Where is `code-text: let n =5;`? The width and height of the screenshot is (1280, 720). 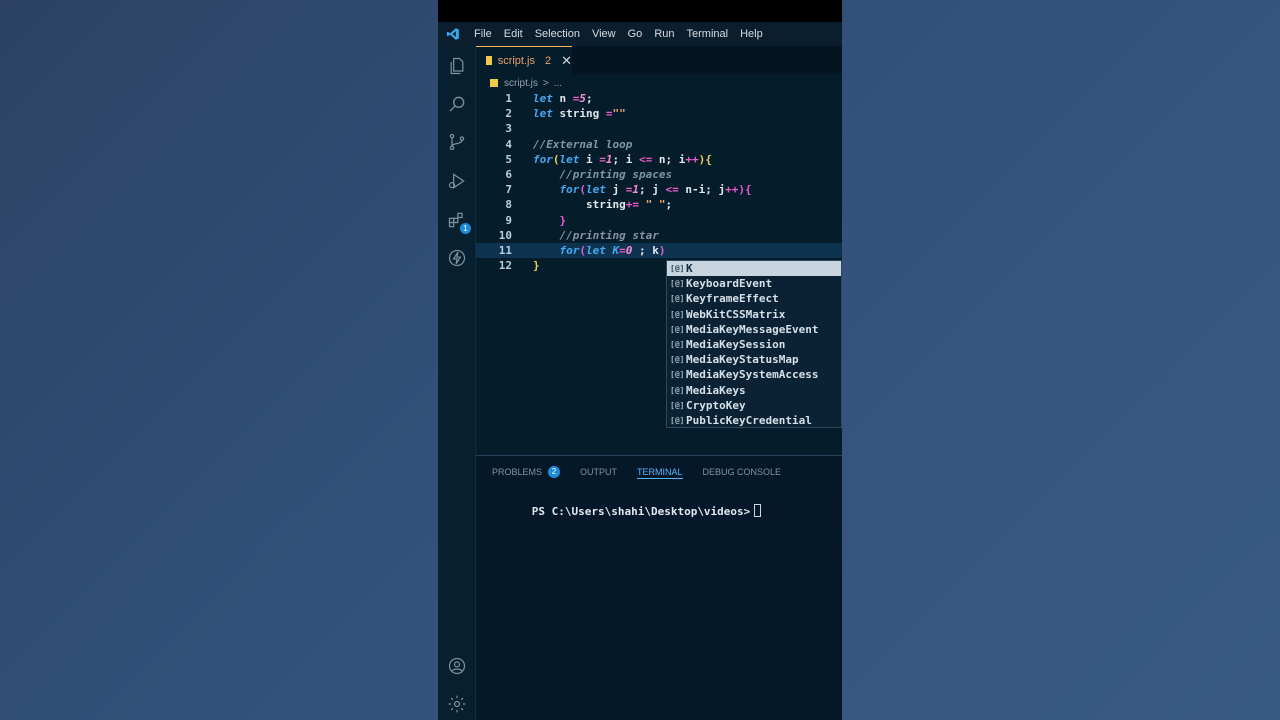 code-text: let n =5; is located at coordinates (563, 98).